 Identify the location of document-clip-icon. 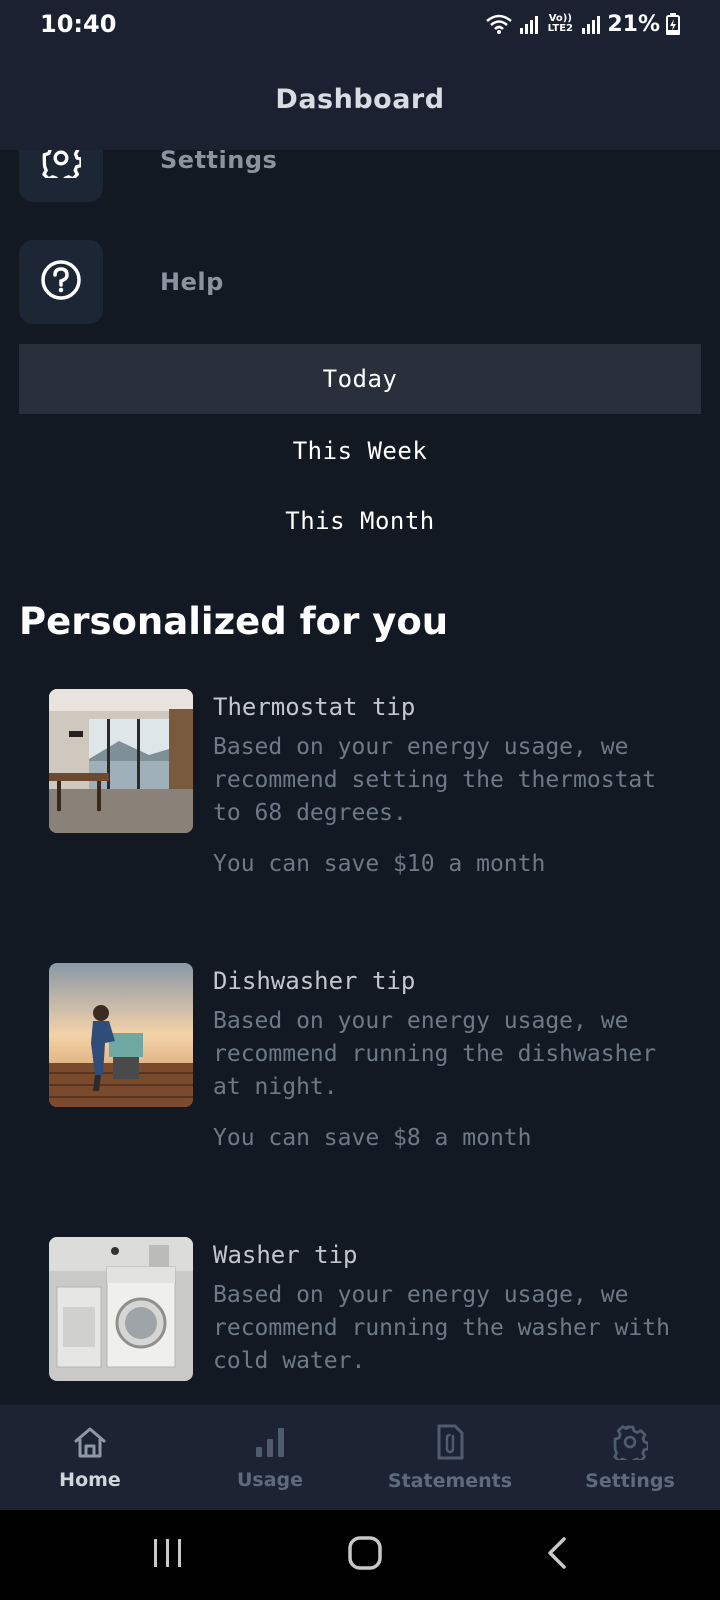
(450, 1444).